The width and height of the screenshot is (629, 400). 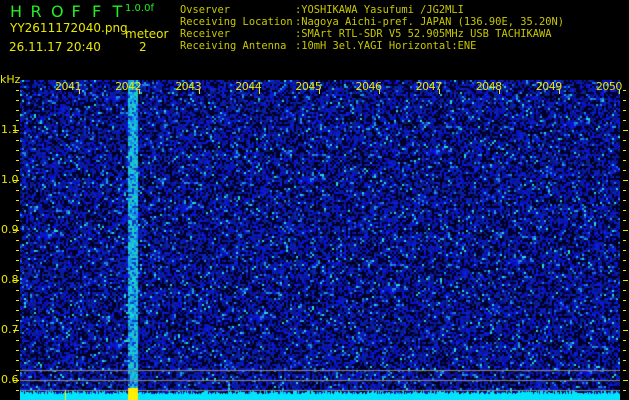 I want to click on filename-label: YY2611172040.png, so click(x=69, y=28).